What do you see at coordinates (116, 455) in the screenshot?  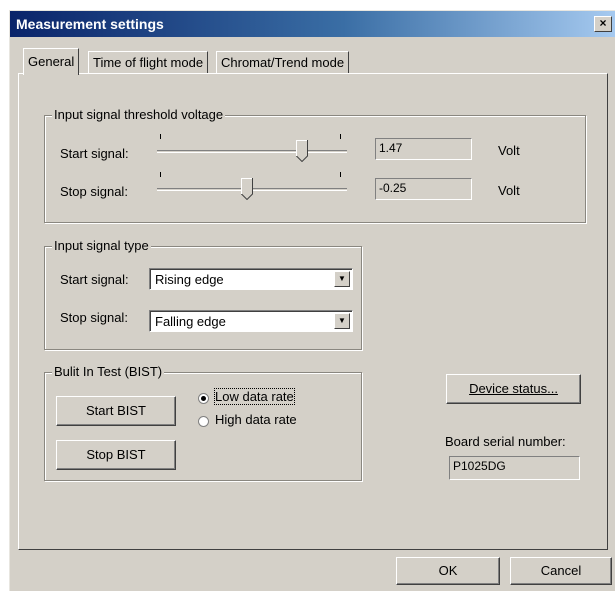 I see `stop-bist-button: Stop BIST` at bounding box center [116, 455].